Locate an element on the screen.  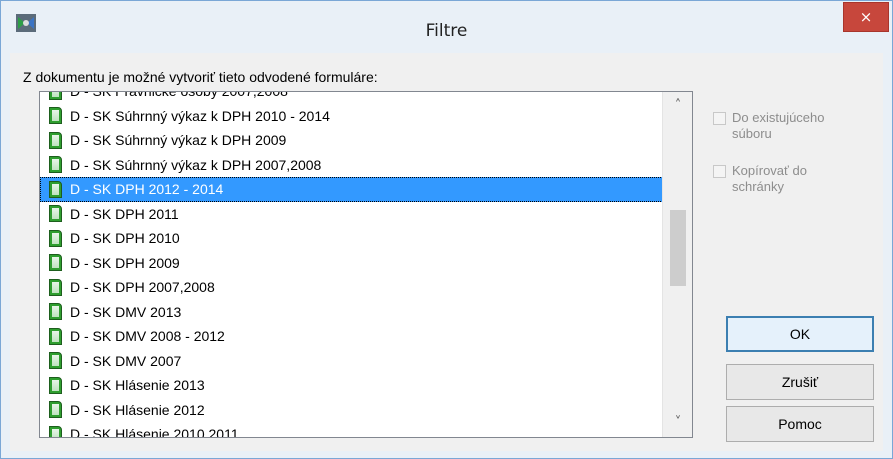
list-item-label: D - SK DPH 2011 is located at coordinates (124, 213).